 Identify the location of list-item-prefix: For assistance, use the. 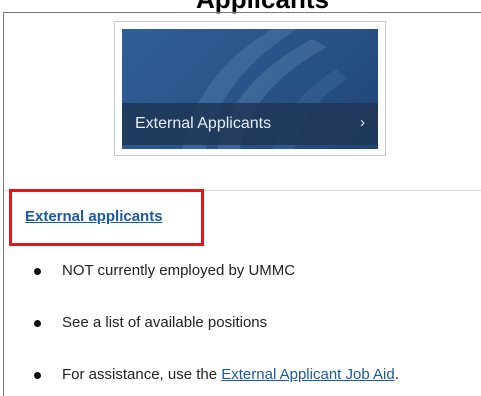
(142, 374).